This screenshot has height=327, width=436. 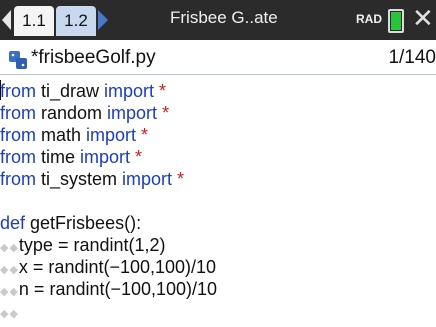 I want to click on code-text: n = randint(−100,100)/10, so click(x=118, y=289).